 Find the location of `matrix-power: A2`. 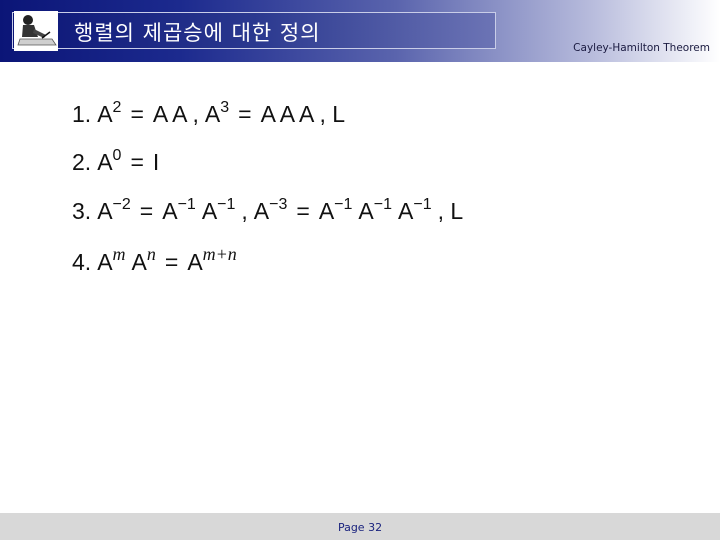

matrix-power: A2 is located at coordinates (109, 113).